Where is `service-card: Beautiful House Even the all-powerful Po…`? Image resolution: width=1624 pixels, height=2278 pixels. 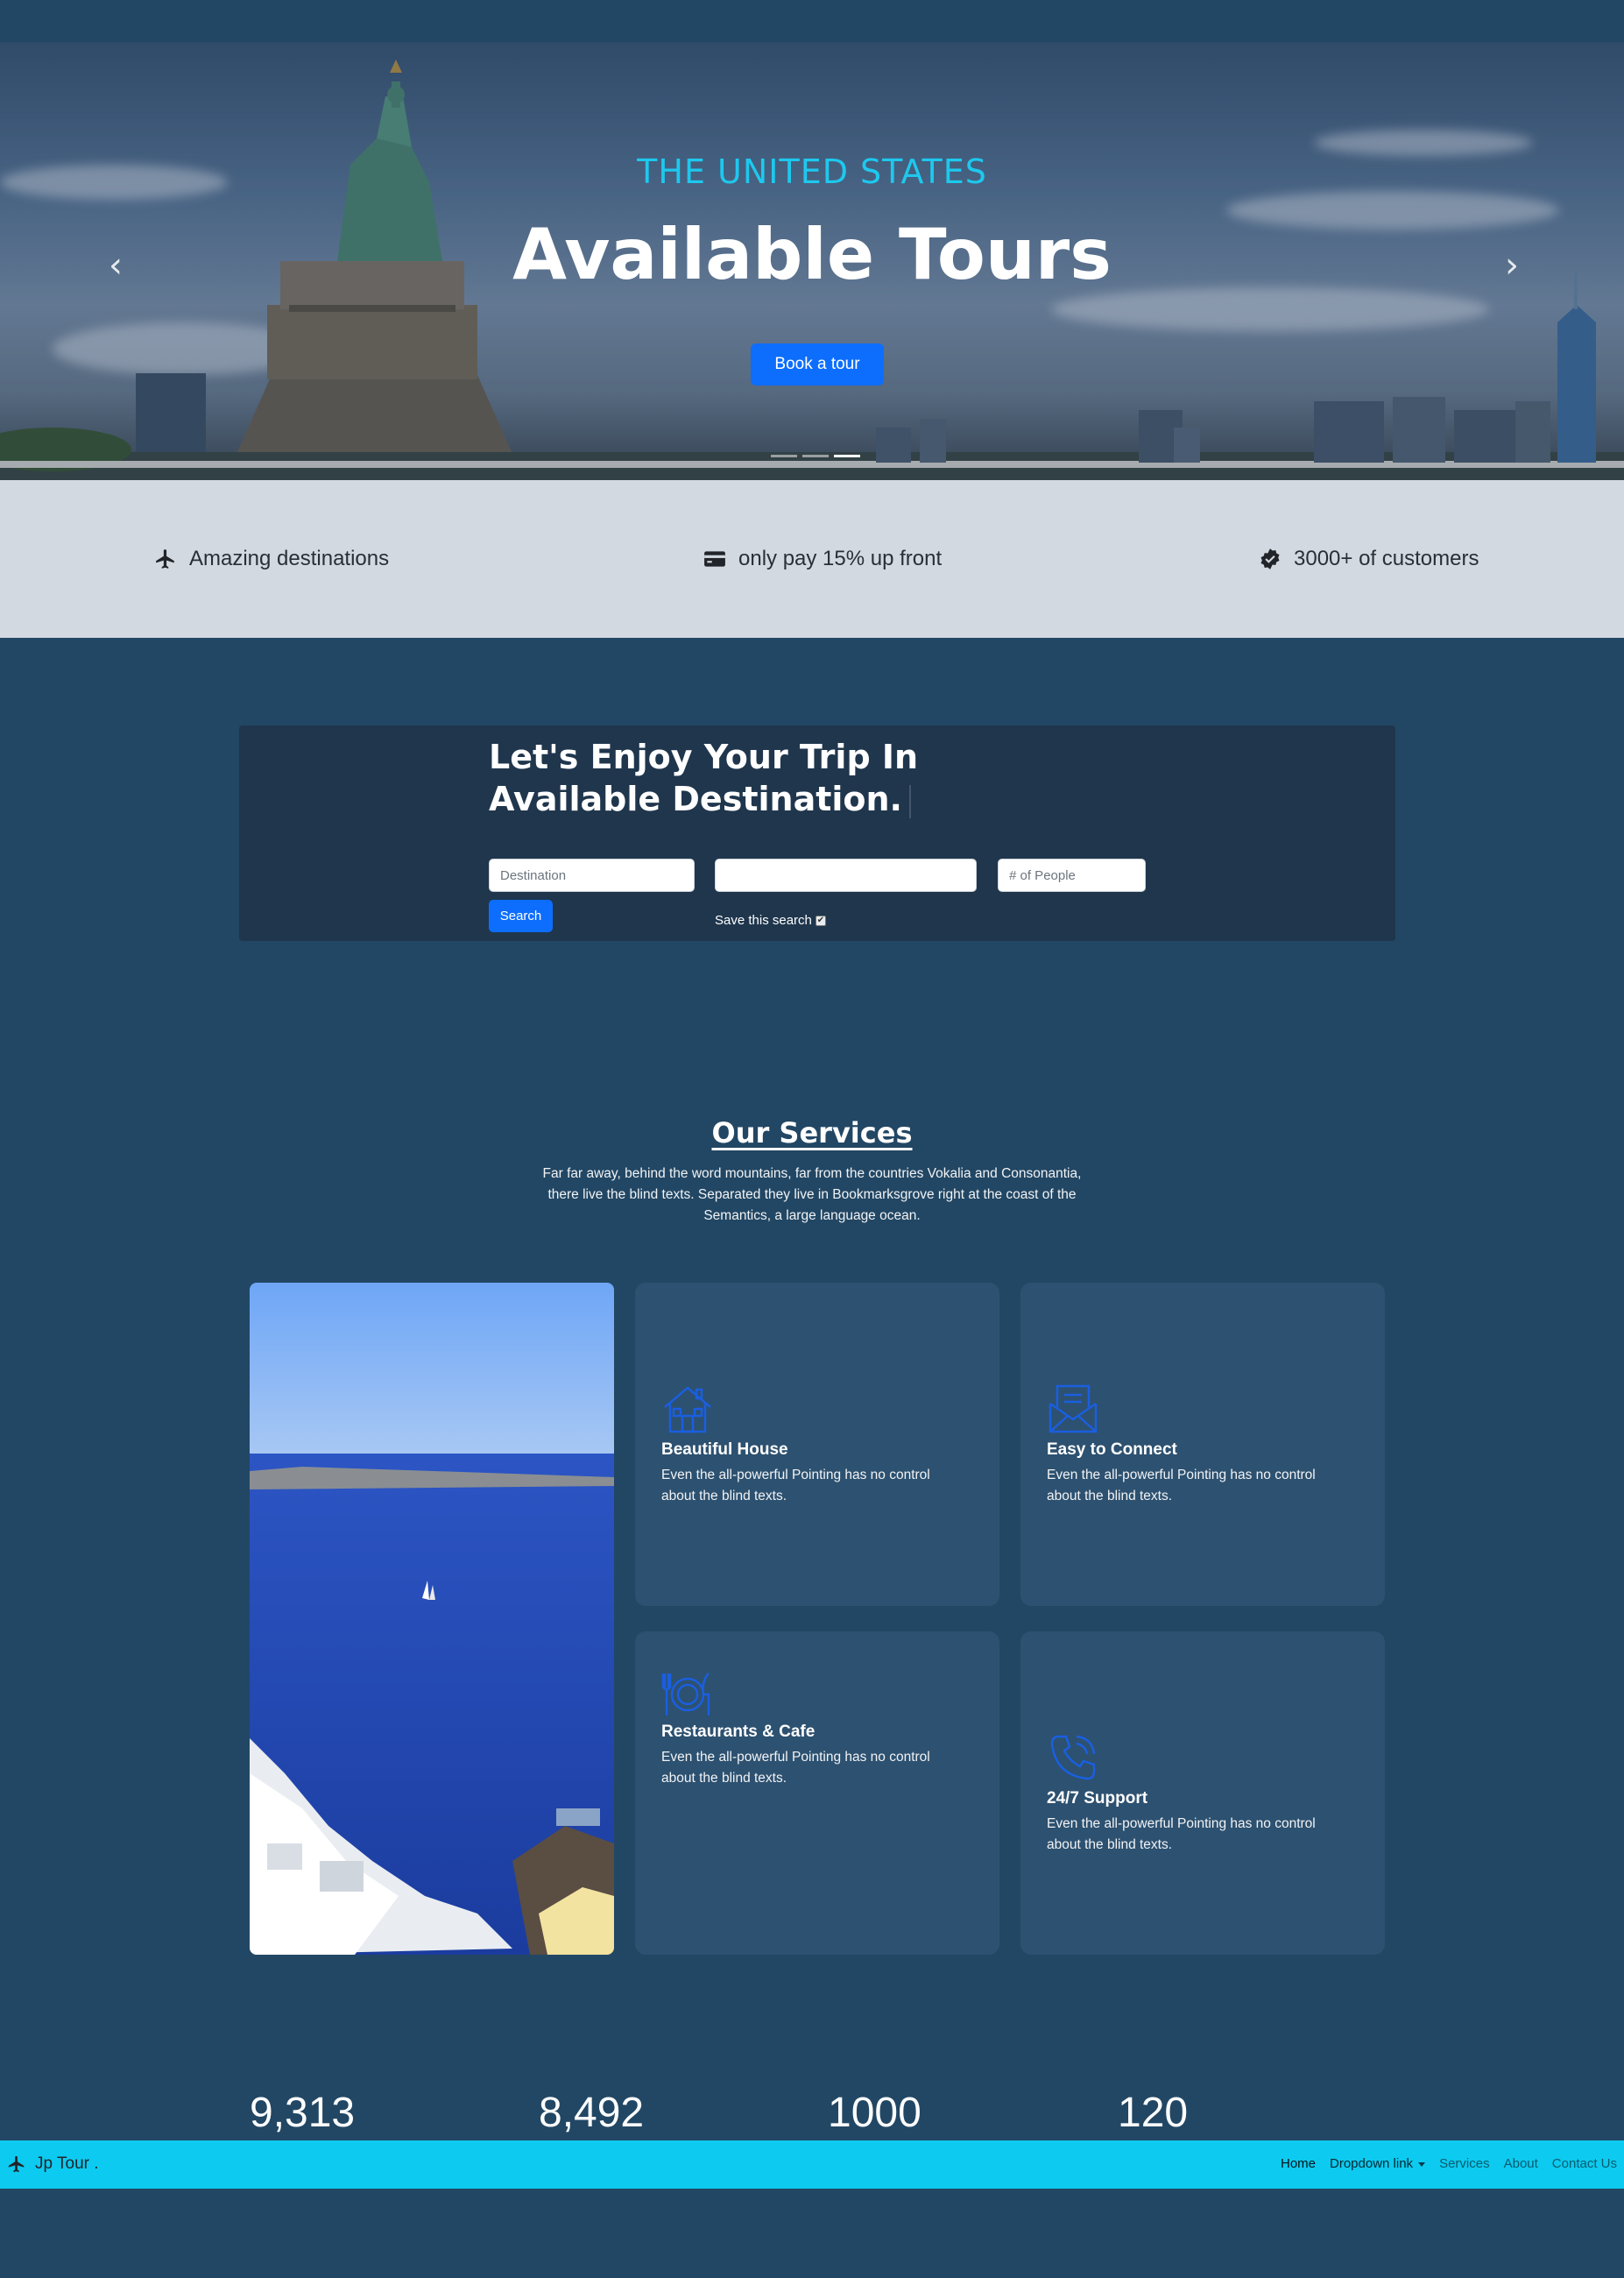
service-card: Beautiful House Even the all-powerful Po… is located at coordinates (817, 1444).